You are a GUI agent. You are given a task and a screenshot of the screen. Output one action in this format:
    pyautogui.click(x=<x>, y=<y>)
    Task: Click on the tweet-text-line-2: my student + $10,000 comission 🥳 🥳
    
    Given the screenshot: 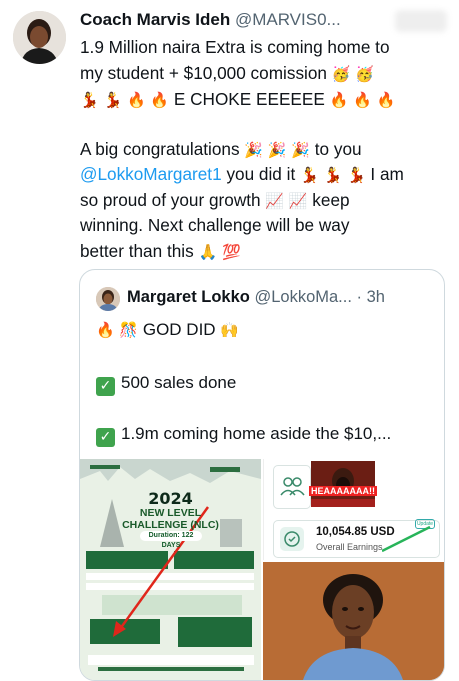 What is the action you would take?
    pyautogui.click(x=265, y=74)
    